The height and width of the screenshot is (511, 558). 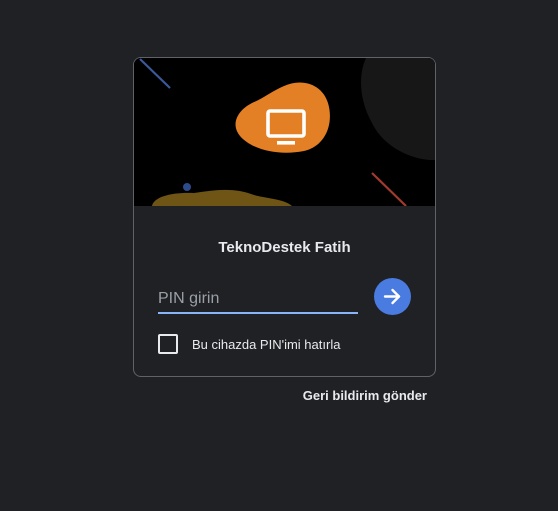 I want to click on pin-input, so click(x=258, y=300).